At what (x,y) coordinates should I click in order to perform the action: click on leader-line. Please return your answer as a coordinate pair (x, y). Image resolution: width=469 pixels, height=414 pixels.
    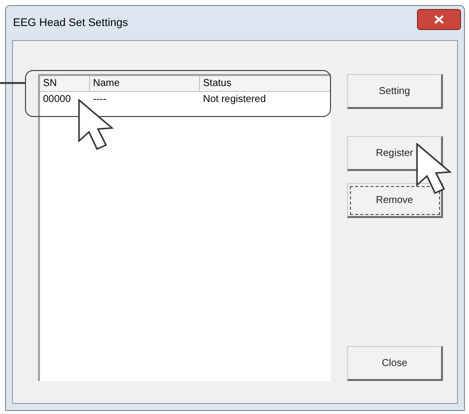
    Looking at the image, I should click on (13, 83).